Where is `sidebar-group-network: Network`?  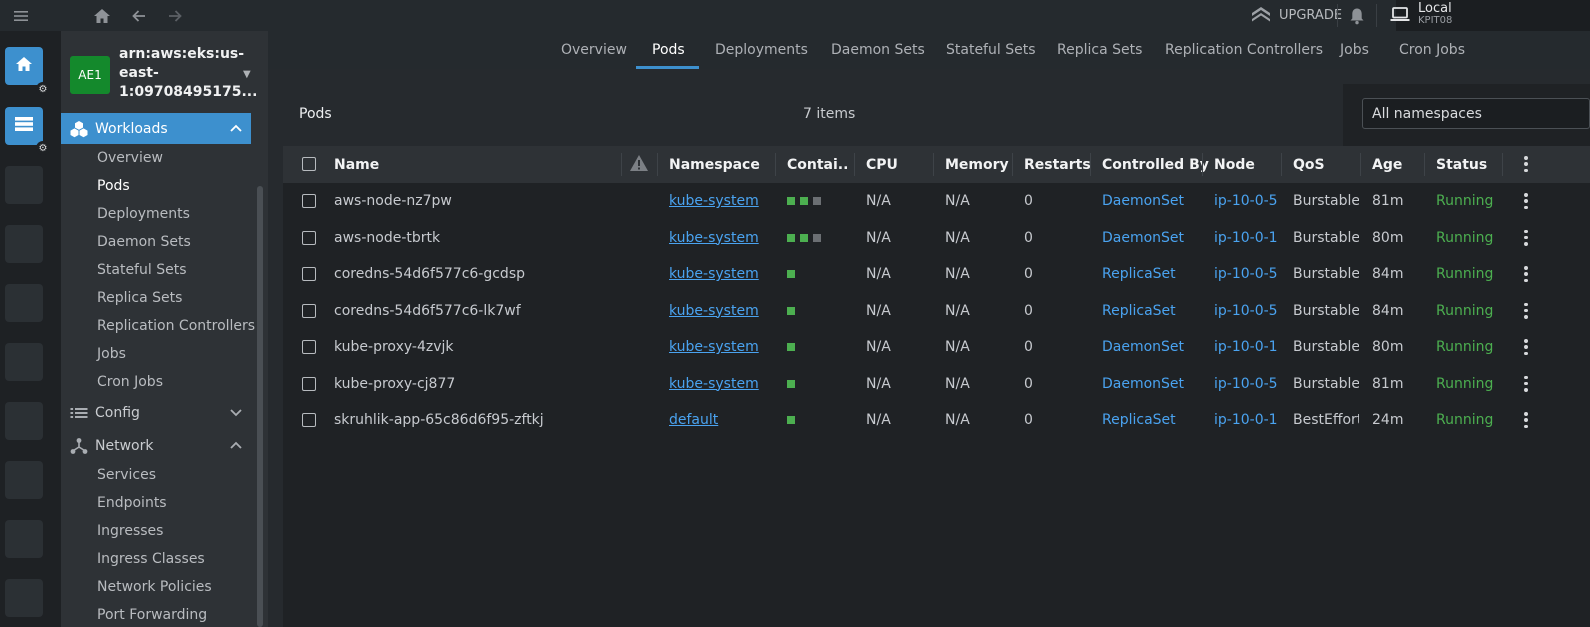 sidebar-group-network: Network is located at coordinates (156, 445).